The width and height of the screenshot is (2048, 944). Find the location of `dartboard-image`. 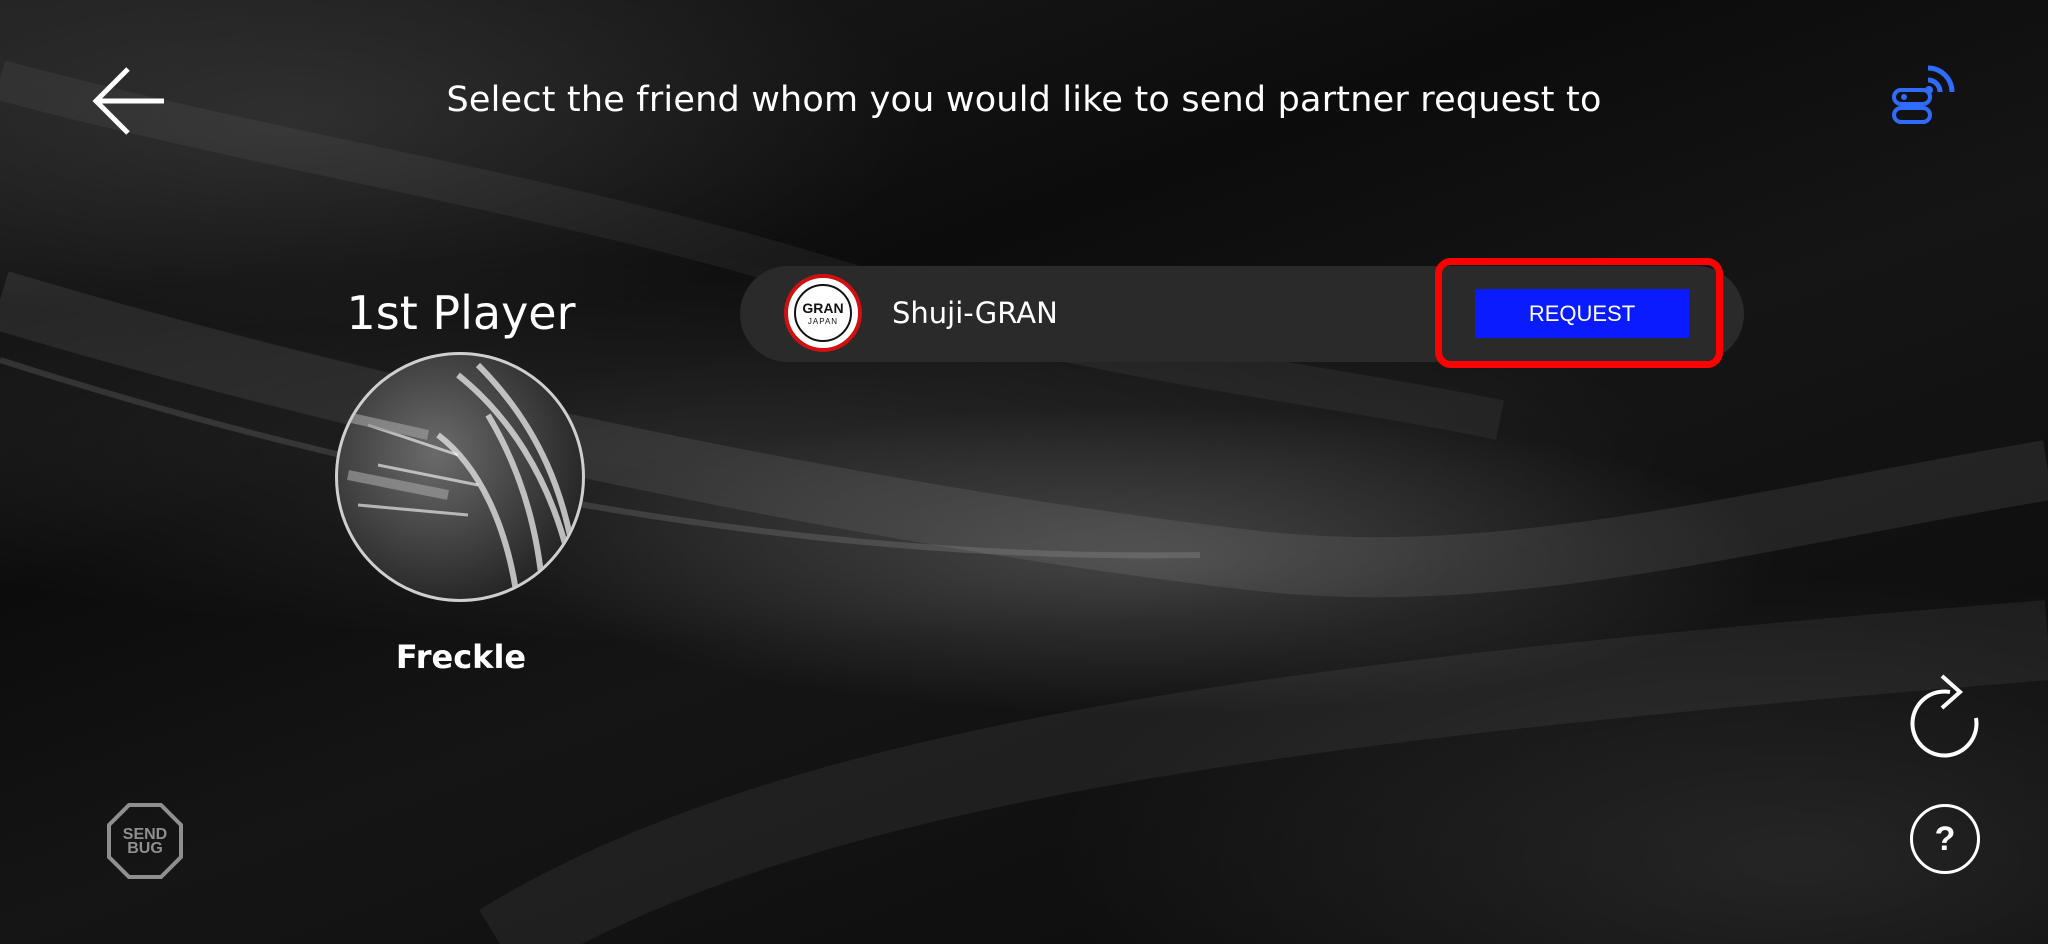

dartboard-image is located at coordinates (459, 480).